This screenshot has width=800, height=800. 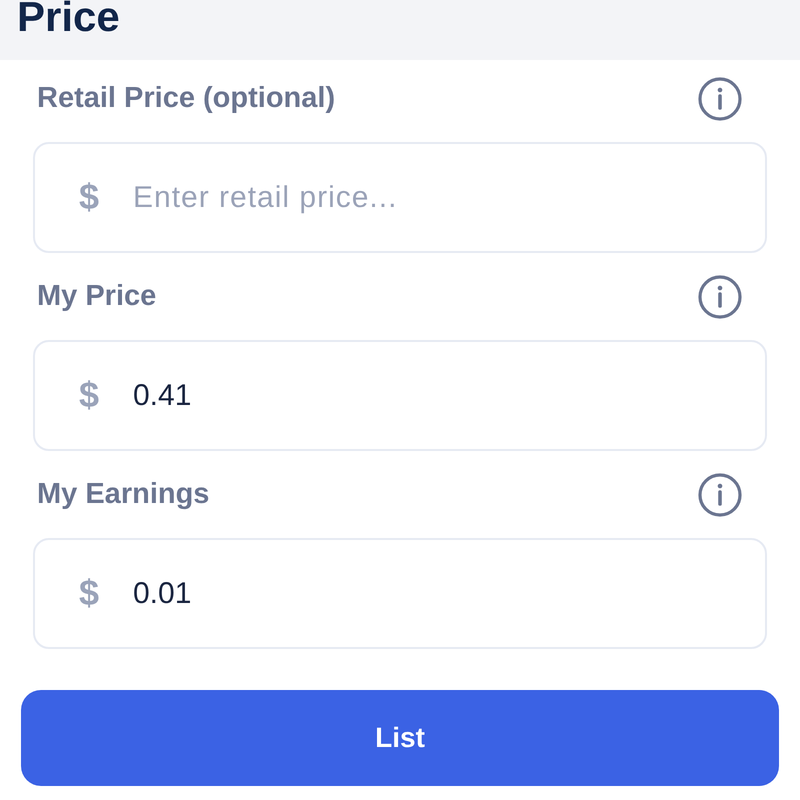 What do you see at coordinates (400, 738) in the screenshot?
I see `list-button: List` at bounding box center [400, 738].